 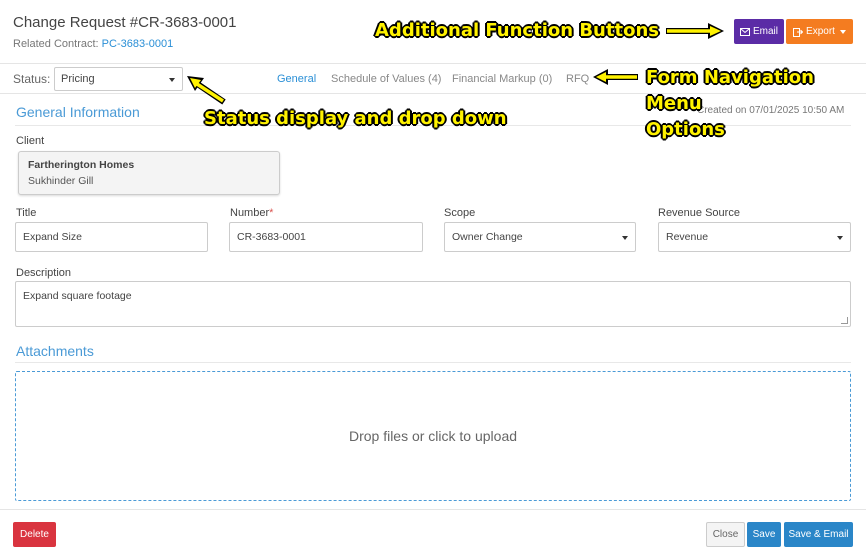 I want to click on annotation-form-nav-line2: Menu, so click(x=674, y=103).